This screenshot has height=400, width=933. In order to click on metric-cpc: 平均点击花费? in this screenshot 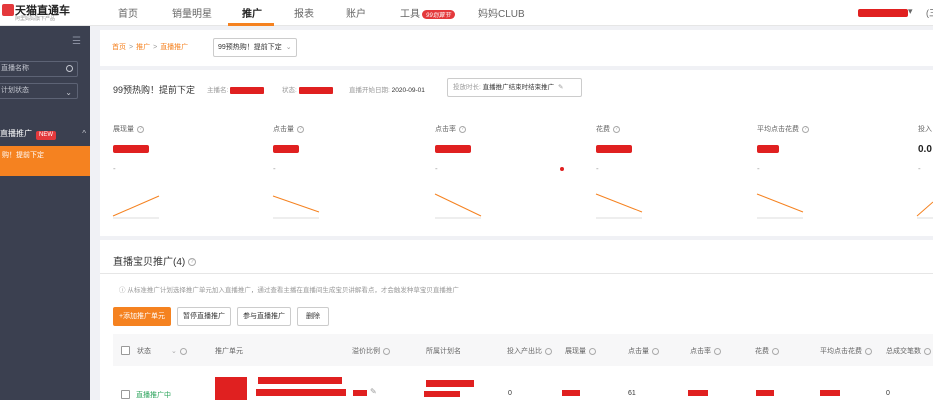, I will do `click(783, 129)`.